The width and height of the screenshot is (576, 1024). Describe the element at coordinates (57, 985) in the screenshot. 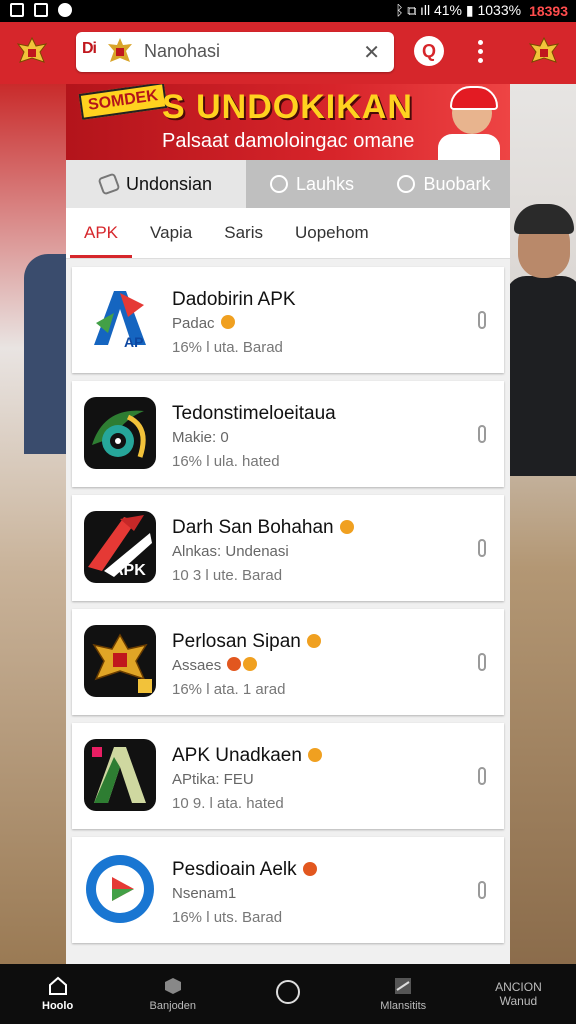

I see `home-icon` at that location.